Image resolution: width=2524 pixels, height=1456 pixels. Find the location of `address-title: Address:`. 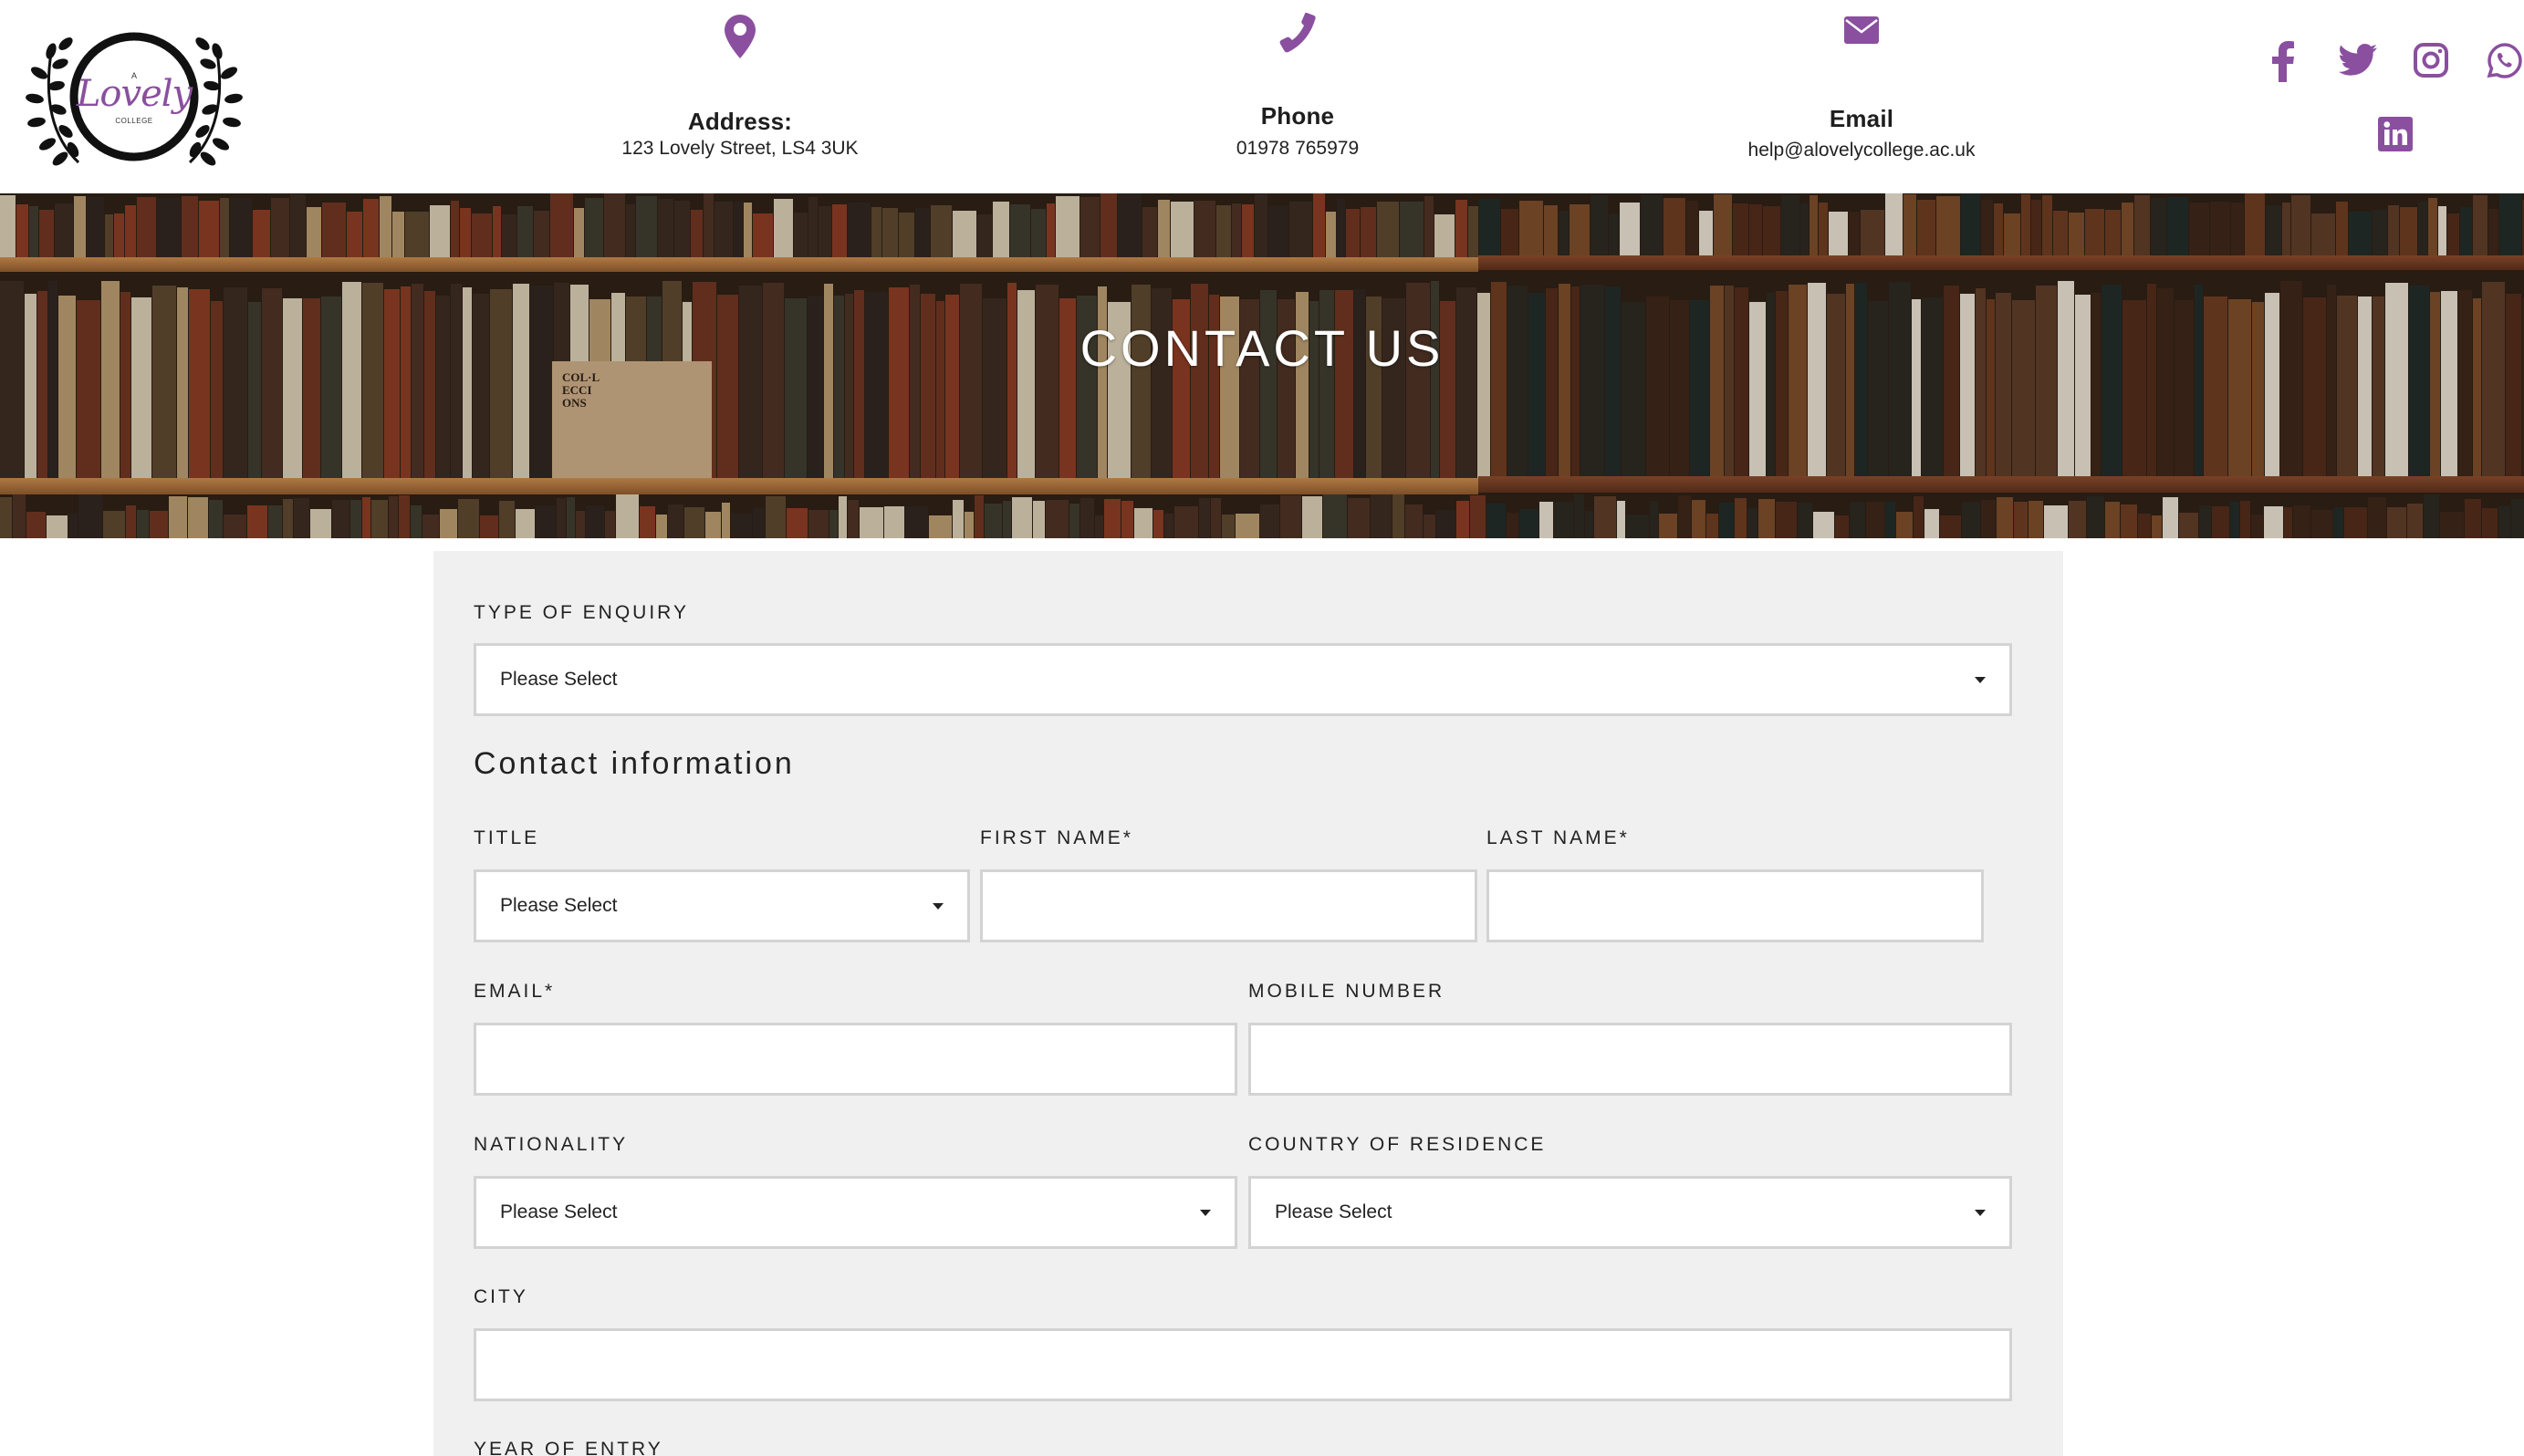

address-title: Address: is located at coordinates (740, 121).